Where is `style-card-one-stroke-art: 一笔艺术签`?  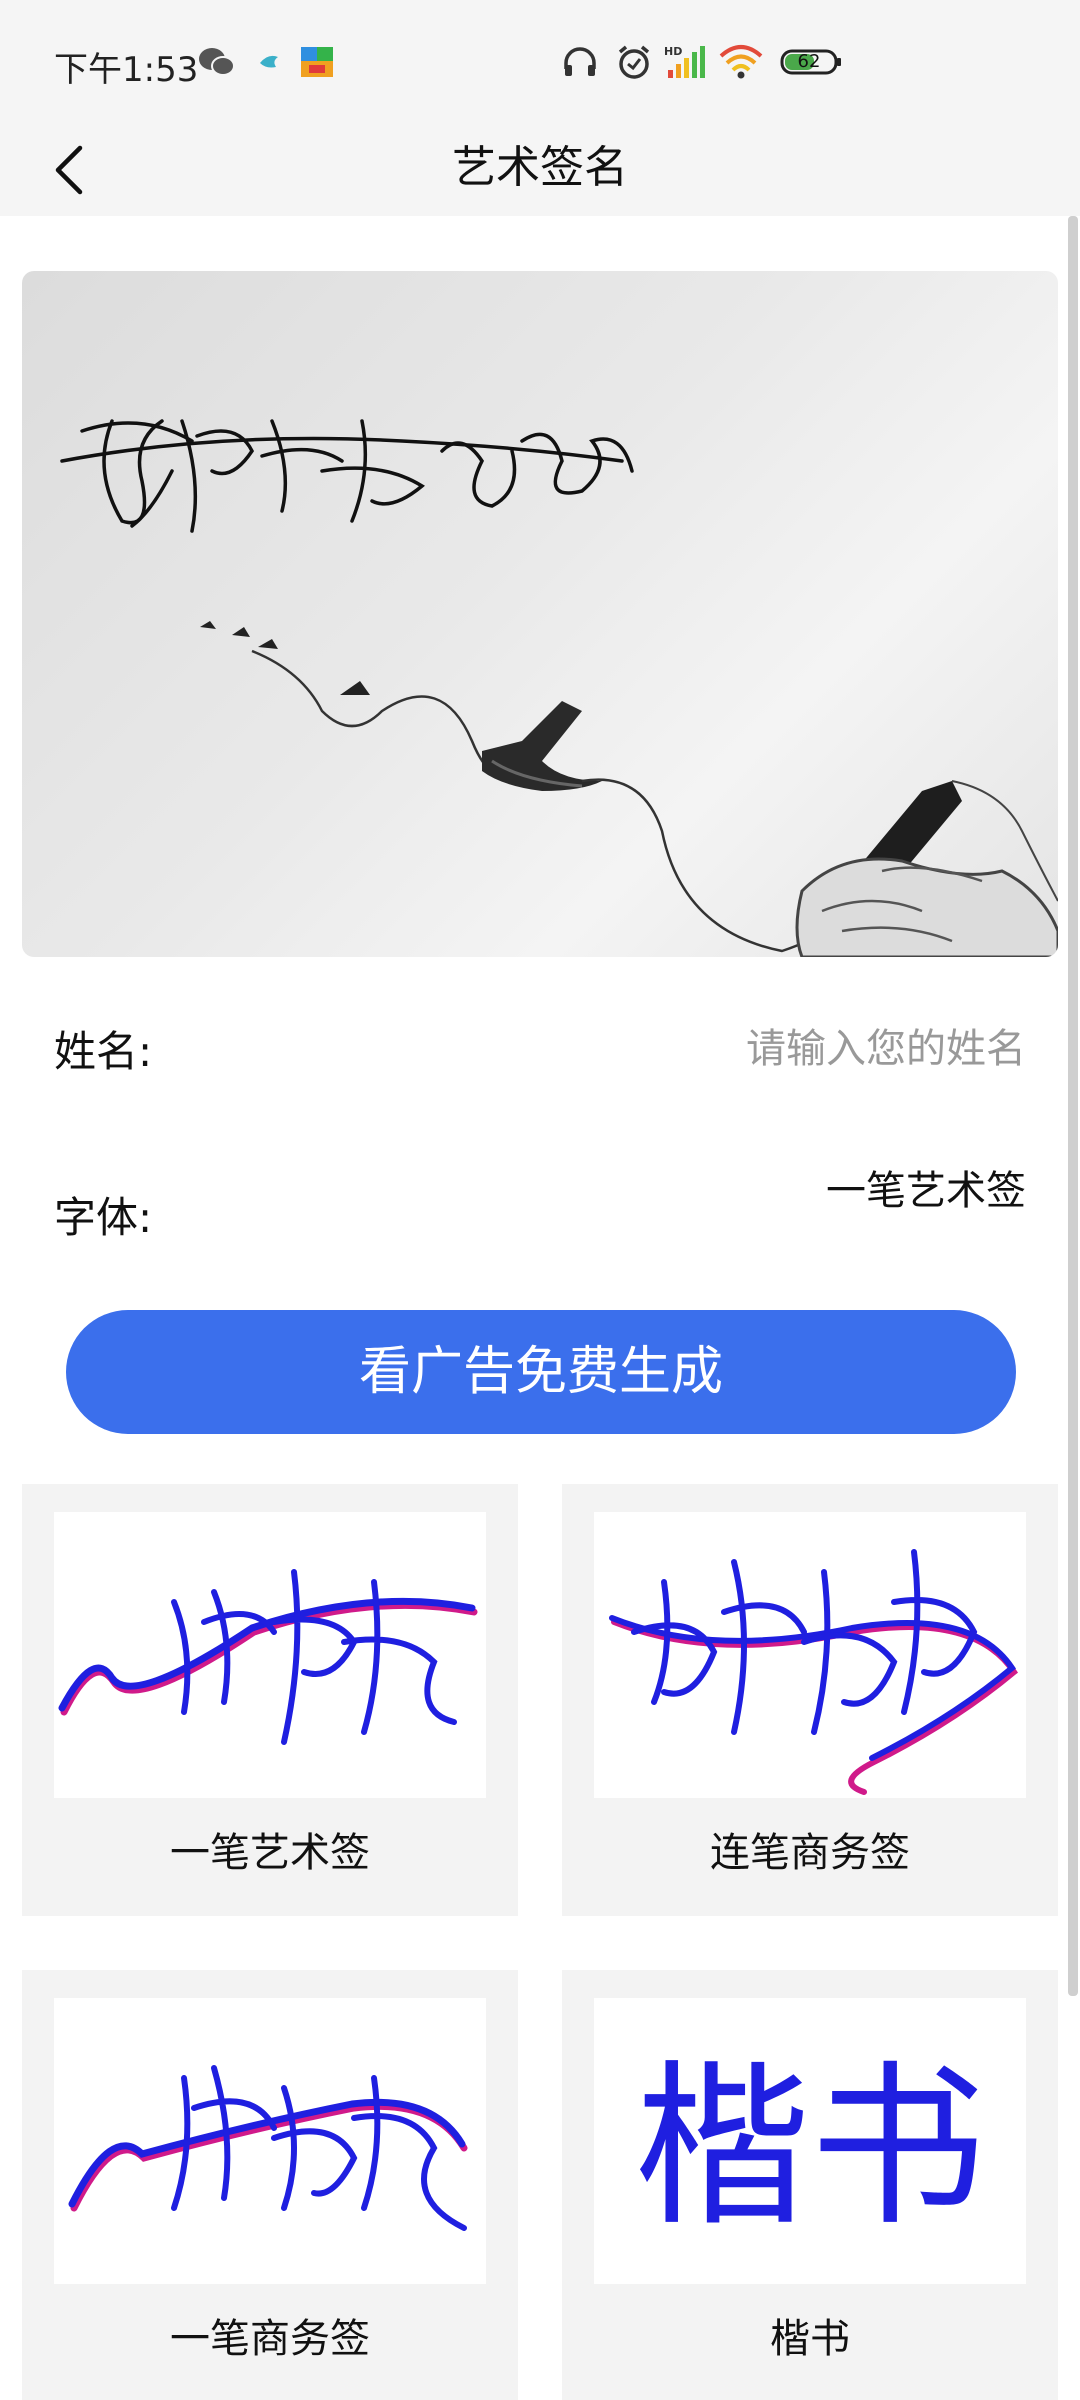
style-card-one-stroke-art: 一笔艺术签 is located at coordinates (270, 1700).